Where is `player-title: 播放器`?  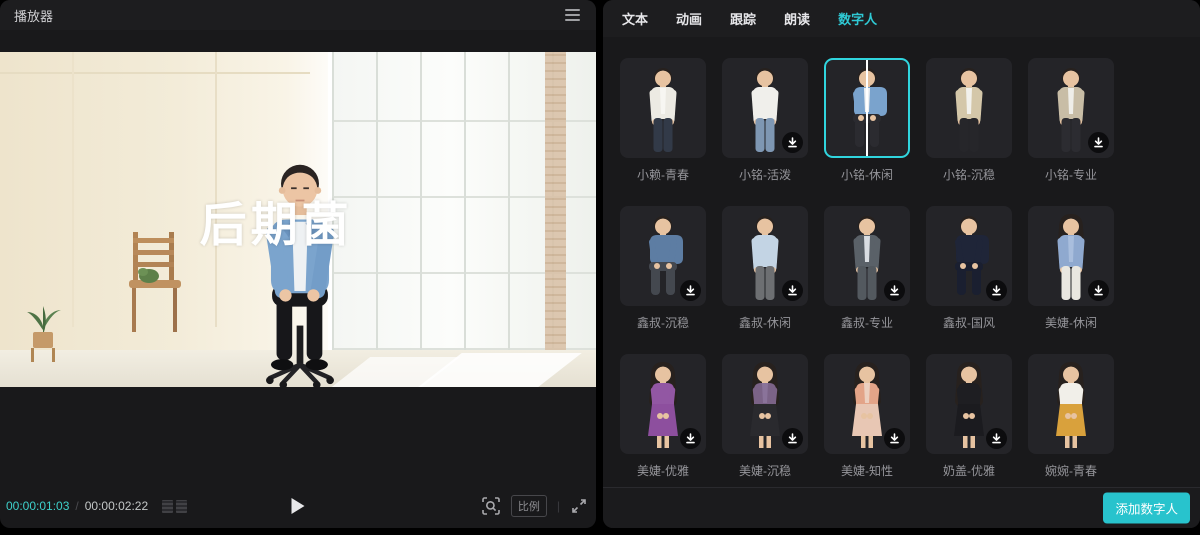
player-title: 播放器 is located at coordinates (34, 16).